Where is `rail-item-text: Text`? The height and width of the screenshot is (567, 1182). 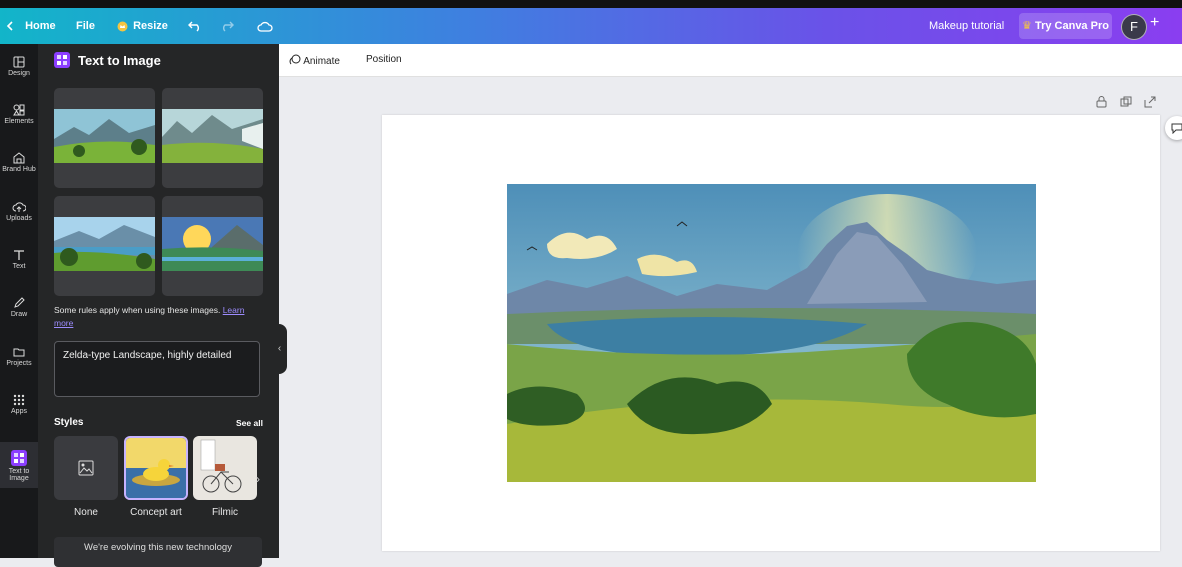 rail-item-text: Text is located at coordinates (19, 259).